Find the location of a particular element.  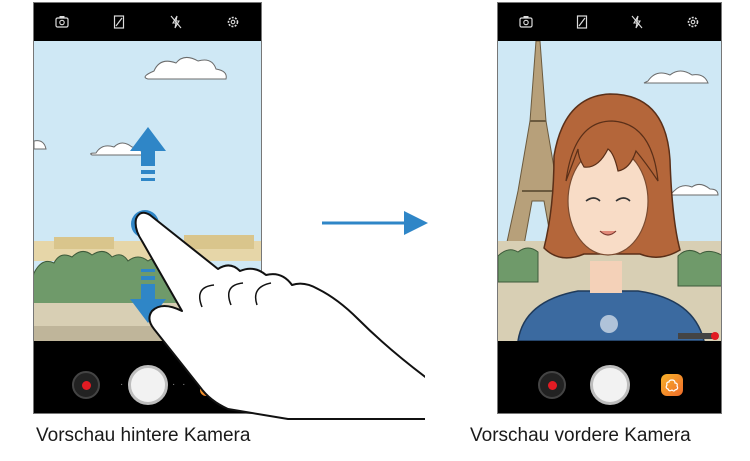

shutter-icon is located at coordinates (610, 385).